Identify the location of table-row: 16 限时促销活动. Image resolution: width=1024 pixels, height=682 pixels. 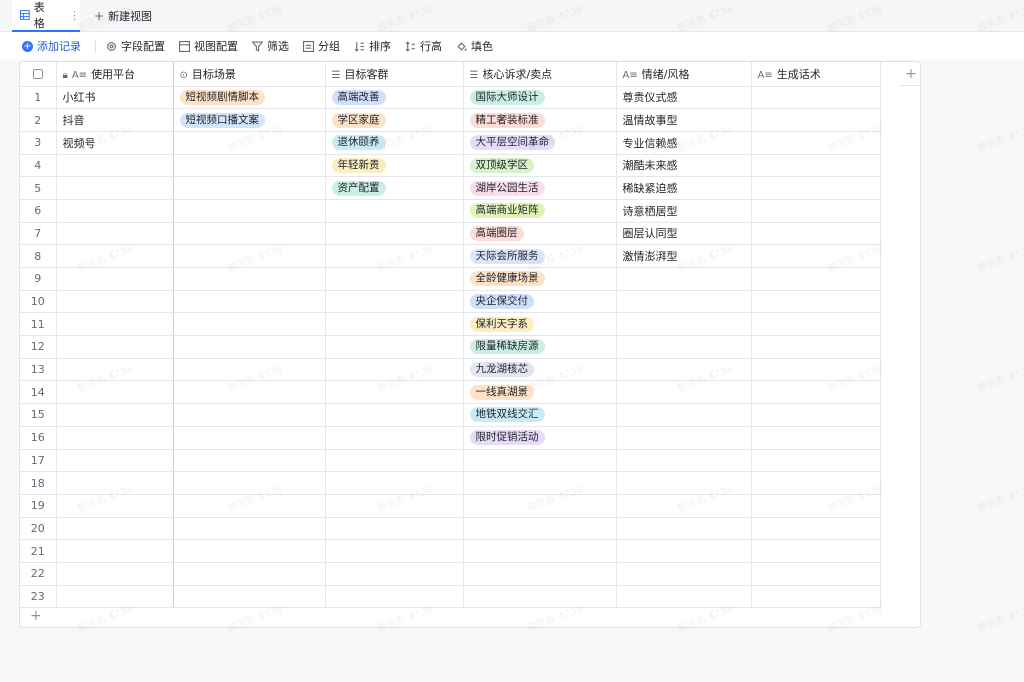
(450, 438).